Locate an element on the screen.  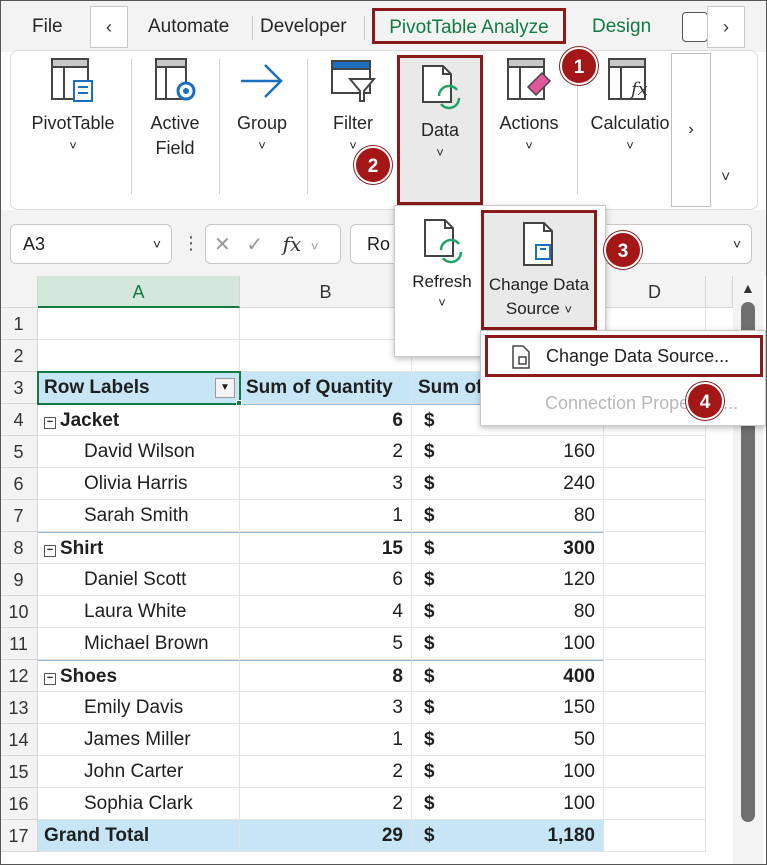
refresh-button: Refresh ˅ is located at coordinates (442, 264).